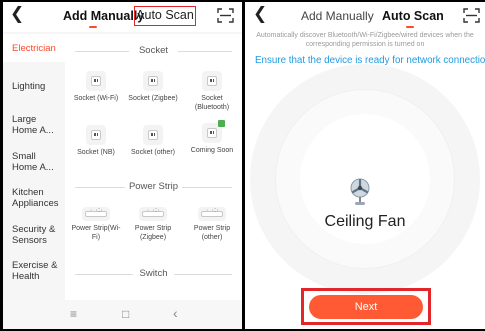 Image resolution: width=485 pixels, height=331 pixels. Describe the element at coordinates (32, 235) in the screenshot. I see `sidebar-item-security-sensors: Security & Sensors` at that location.